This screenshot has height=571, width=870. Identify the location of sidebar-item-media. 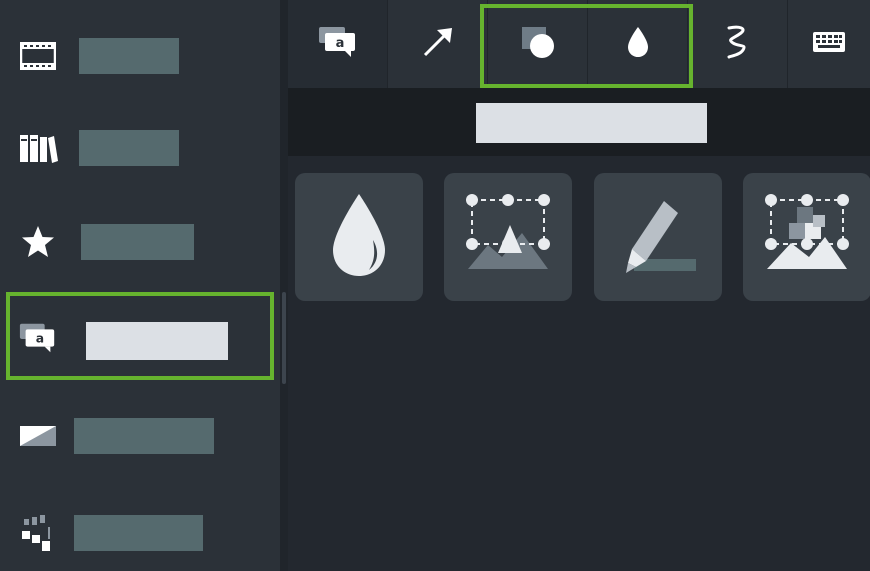
(140, 56).